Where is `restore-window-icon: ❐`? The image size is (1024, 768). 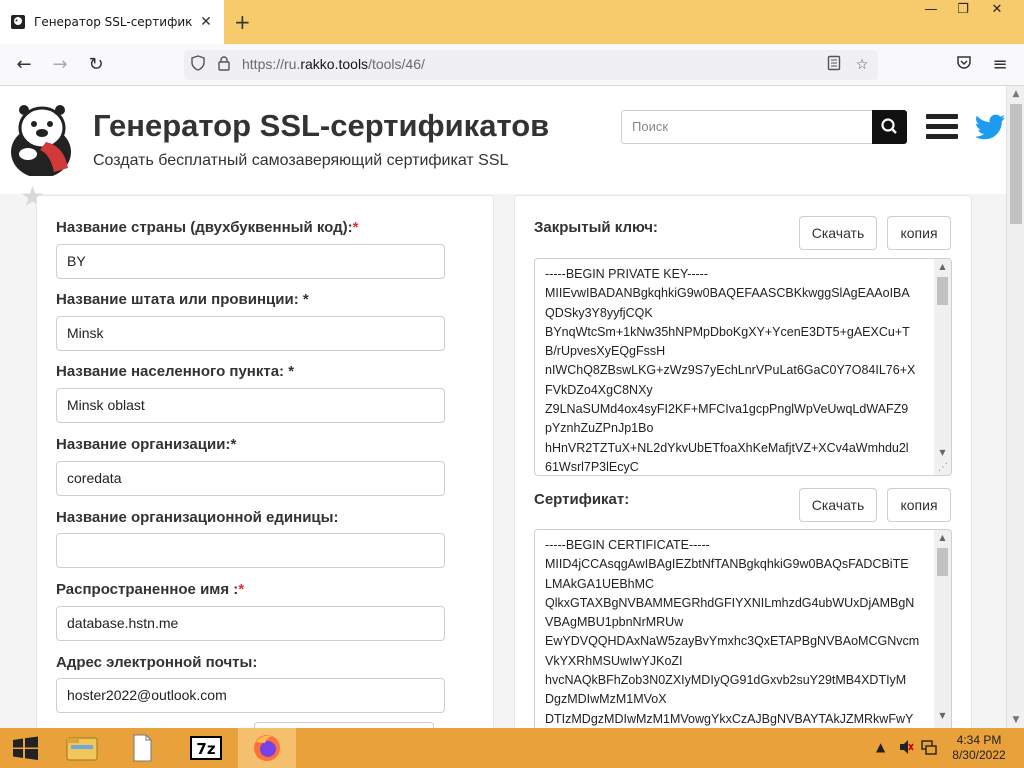
restore-window-icon: ❐ is located at coordinates (963, 10).